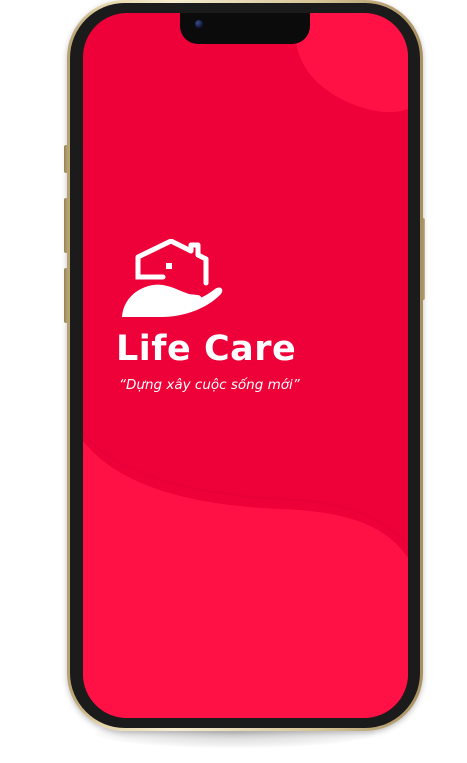 The width and height of the screenshot is (467, 763). I want to click on camera-notch, so click(245, 28).